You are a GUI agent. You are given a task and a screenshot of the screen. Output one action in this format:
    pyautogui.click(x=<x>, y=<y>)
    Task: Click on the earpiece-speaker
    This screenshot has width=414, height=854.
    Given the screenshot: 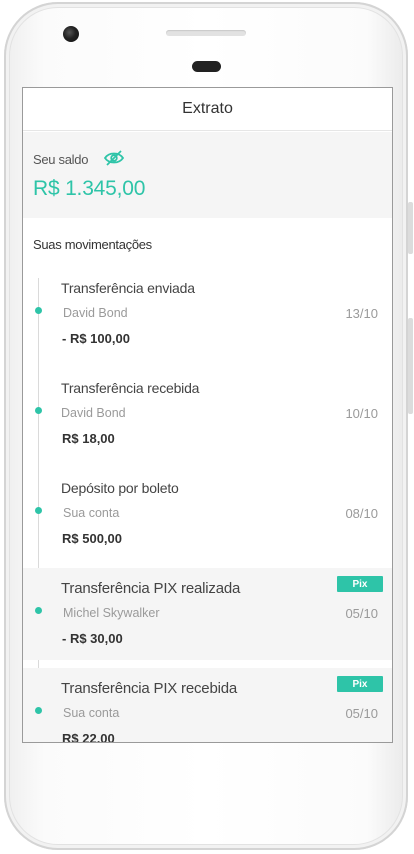 What is the action you would take?
    pyautogui.click(x=206, y=33)
    